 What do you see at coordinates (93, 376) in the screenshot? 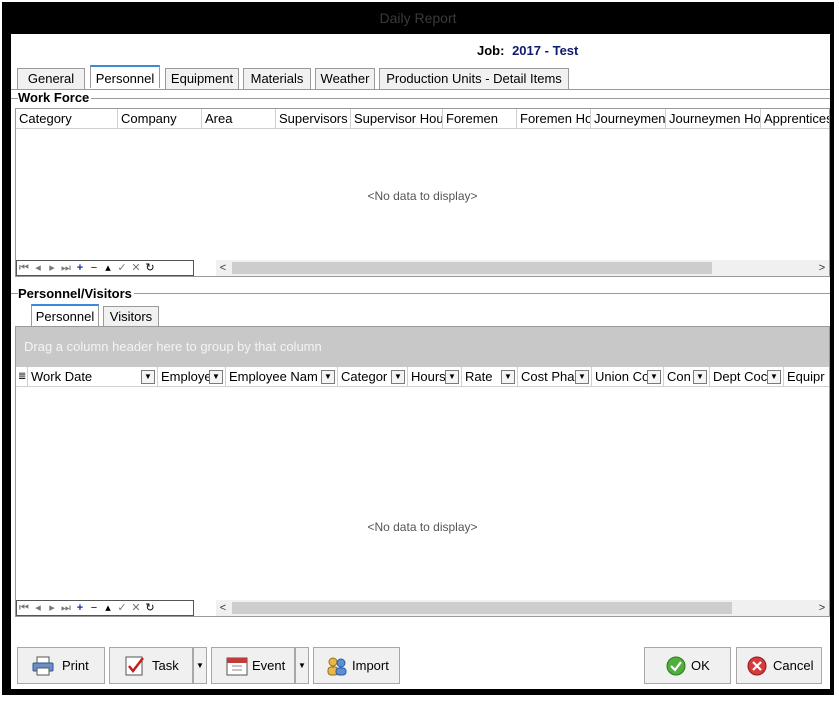
I see `col-work-date: Work Date ▼` at bounding box center [93, 376].